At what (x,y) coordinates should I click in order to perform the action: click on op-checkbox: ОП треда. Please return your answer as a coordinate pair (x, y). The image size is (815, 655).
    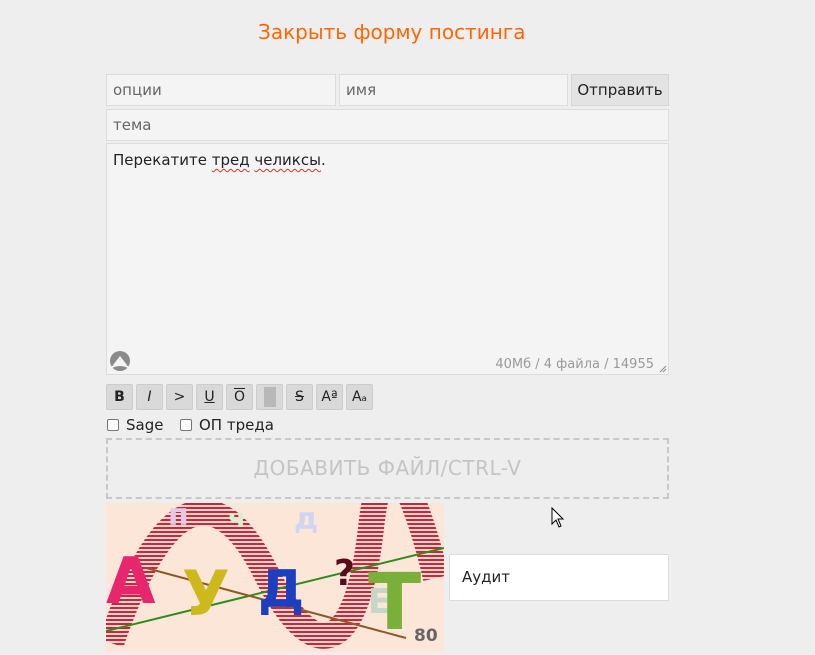
    Looking at the image, I should click on (227, 425).